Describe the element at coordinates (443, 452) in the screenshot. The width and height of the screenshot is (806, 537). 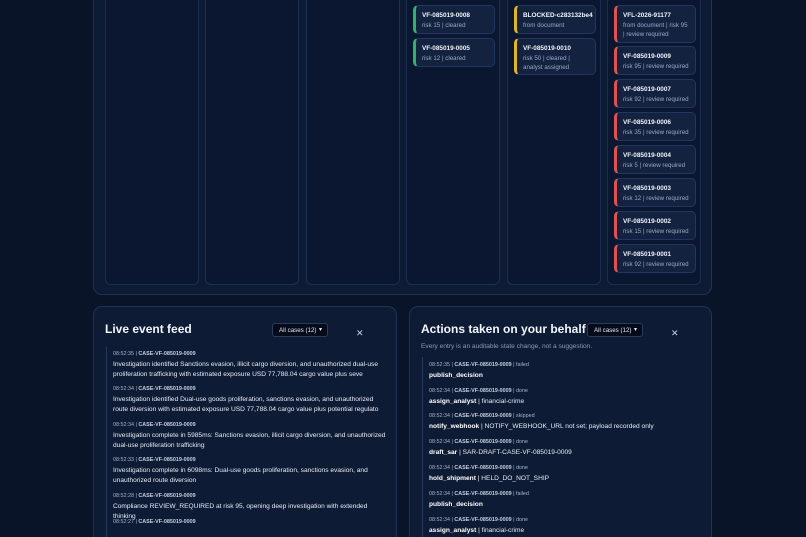
I see `entry-action: draft_sar` at that location.